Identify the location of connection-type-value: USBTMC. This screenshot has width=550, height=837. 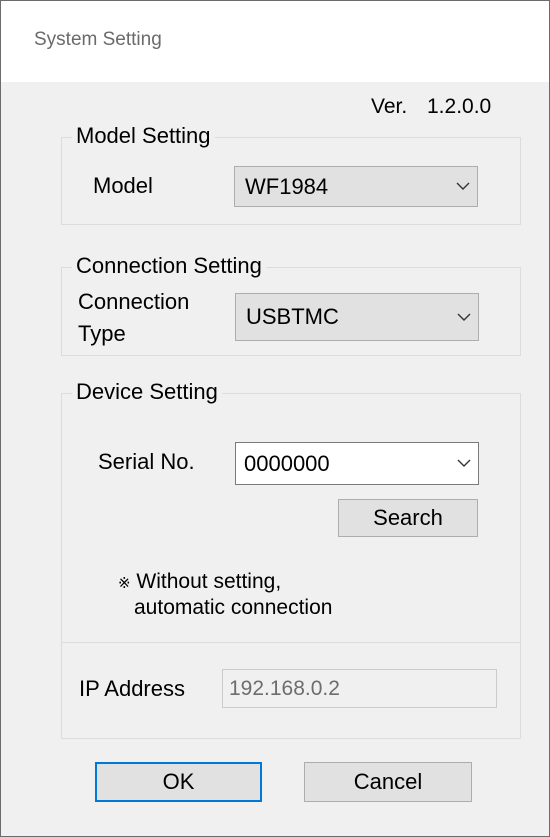
(292, 316).